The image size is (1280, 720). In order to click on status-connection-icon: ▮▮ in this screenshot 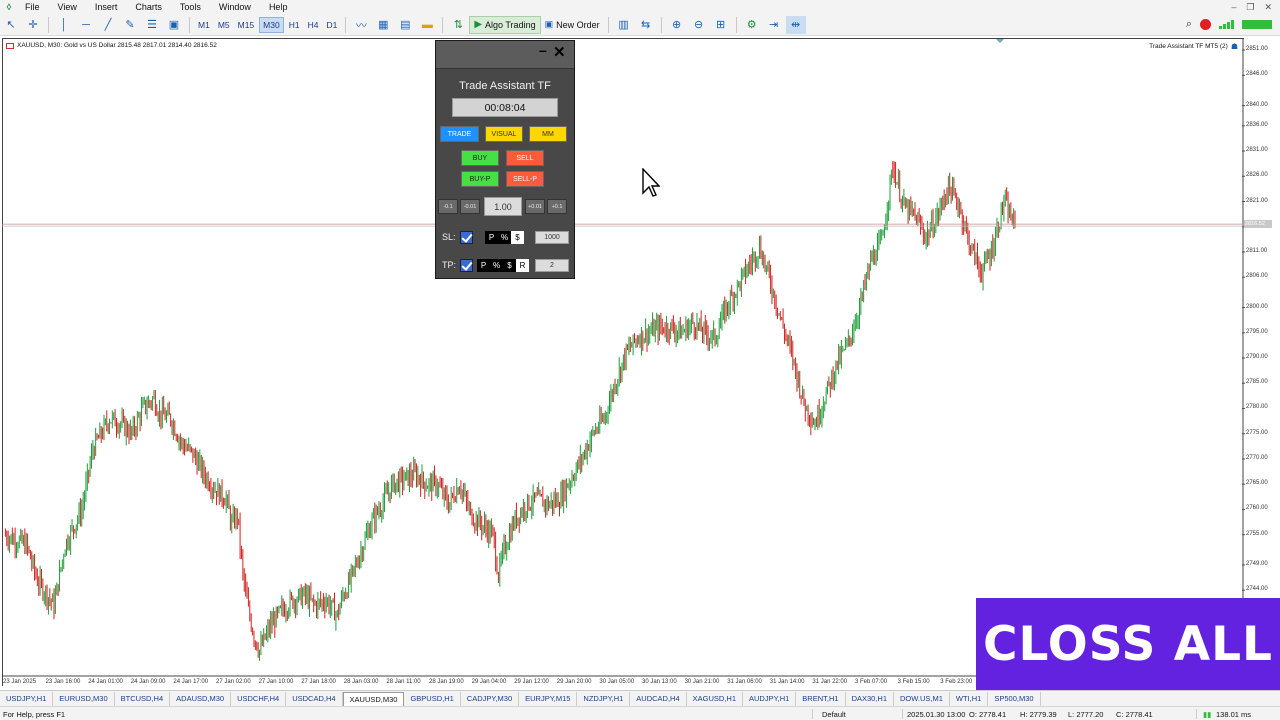, I will do `click(1207, 714)`.